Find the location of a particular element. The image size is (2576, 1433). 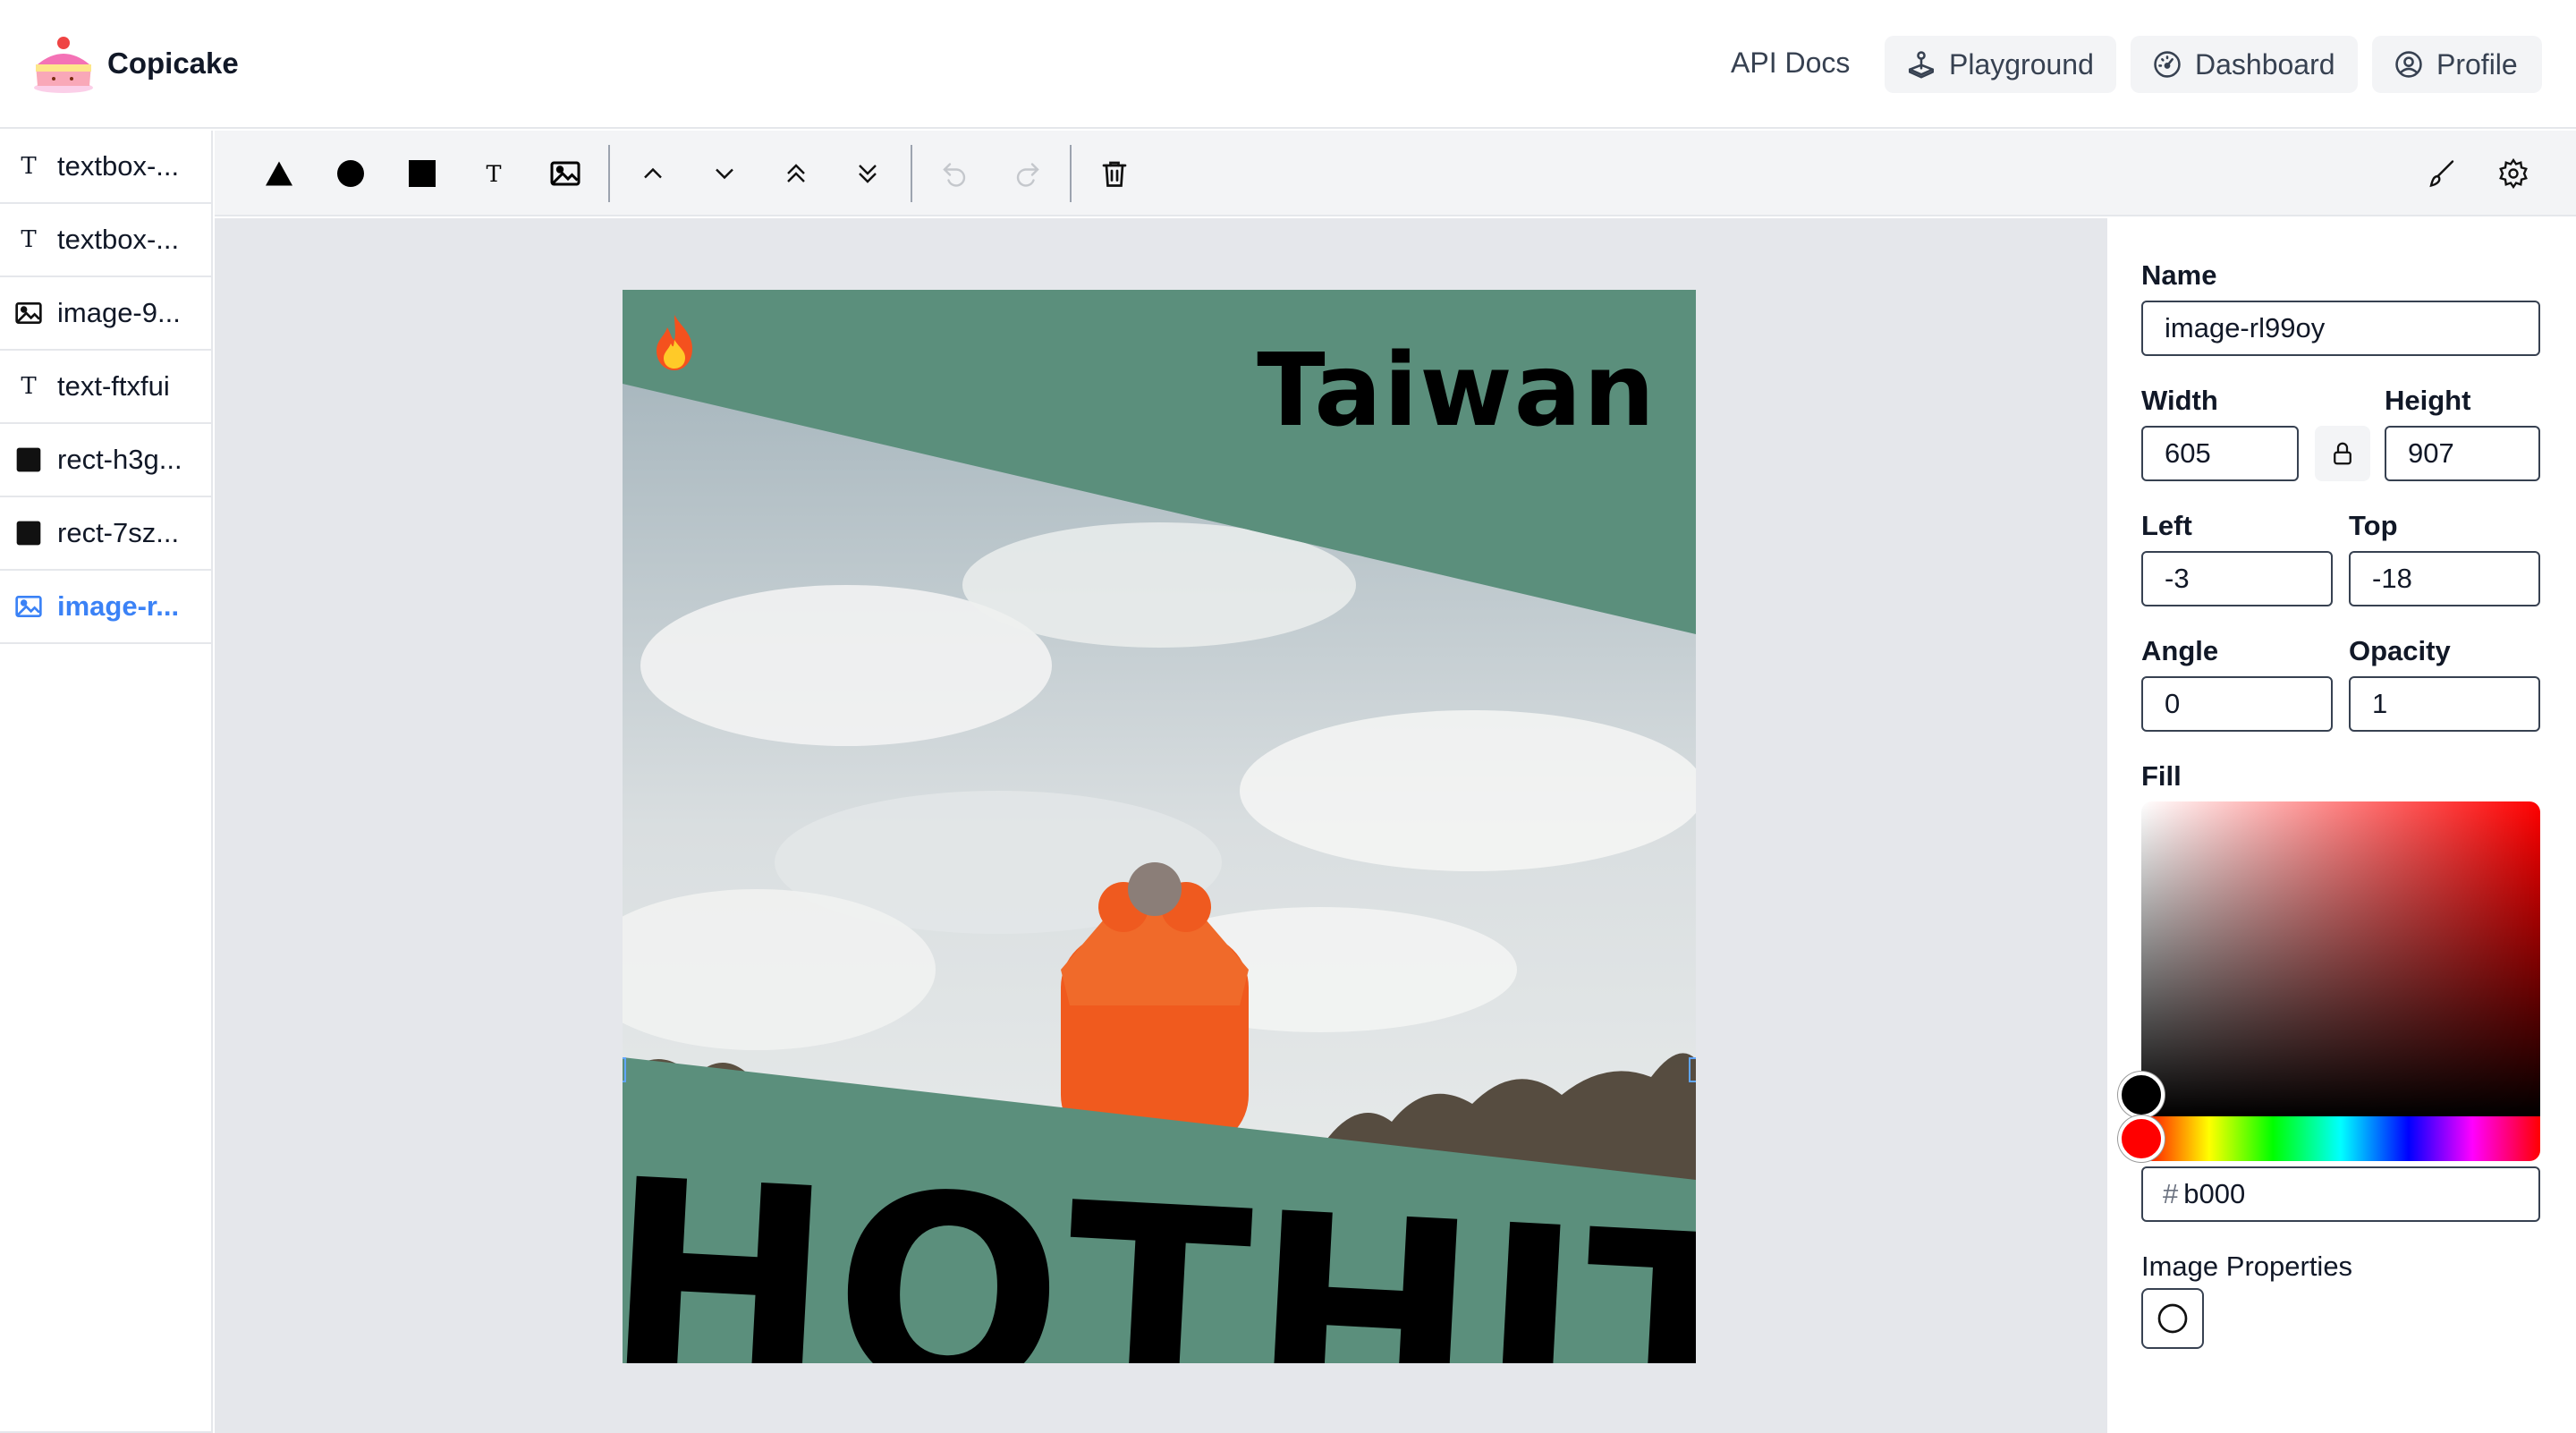

redo-button is located at coordinates (1026, 173).